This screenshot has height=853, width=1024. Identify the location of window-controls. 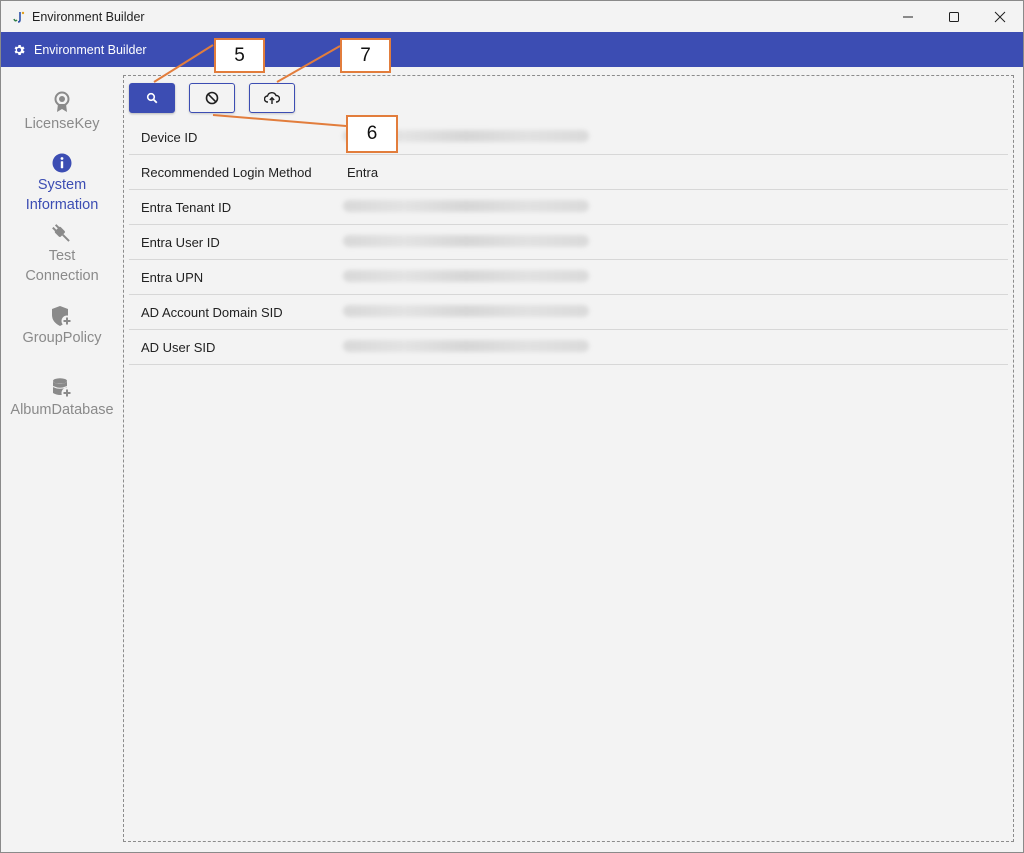
(954, 16).